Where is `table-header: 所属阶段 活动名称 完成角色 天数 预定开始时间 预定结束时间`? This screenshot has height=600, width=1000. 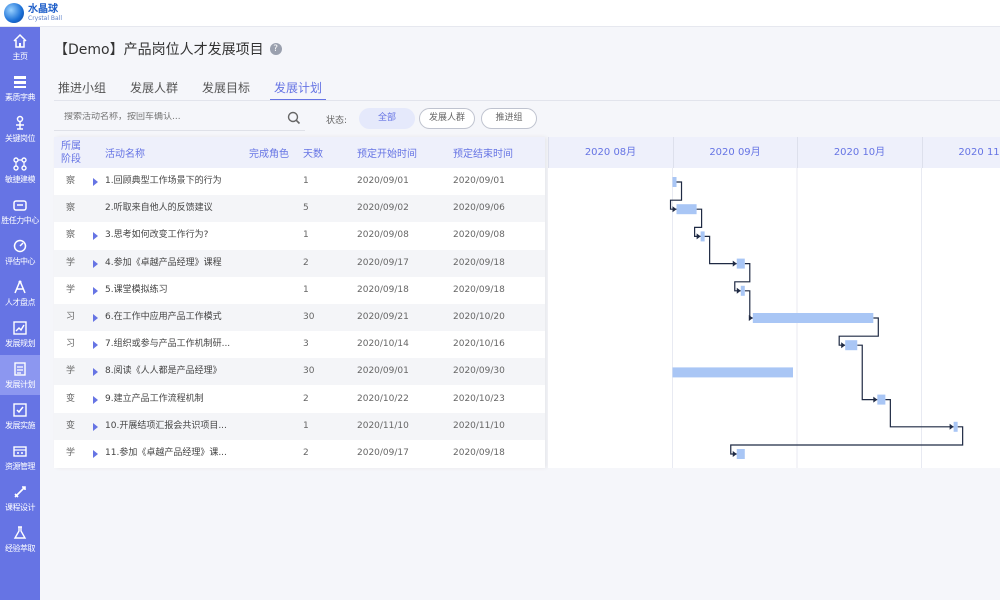 table-header: 所属阶段 活动名称 完成角色 天数 预定开始时间 预定结束时间 is located at coordinates (299, 152).